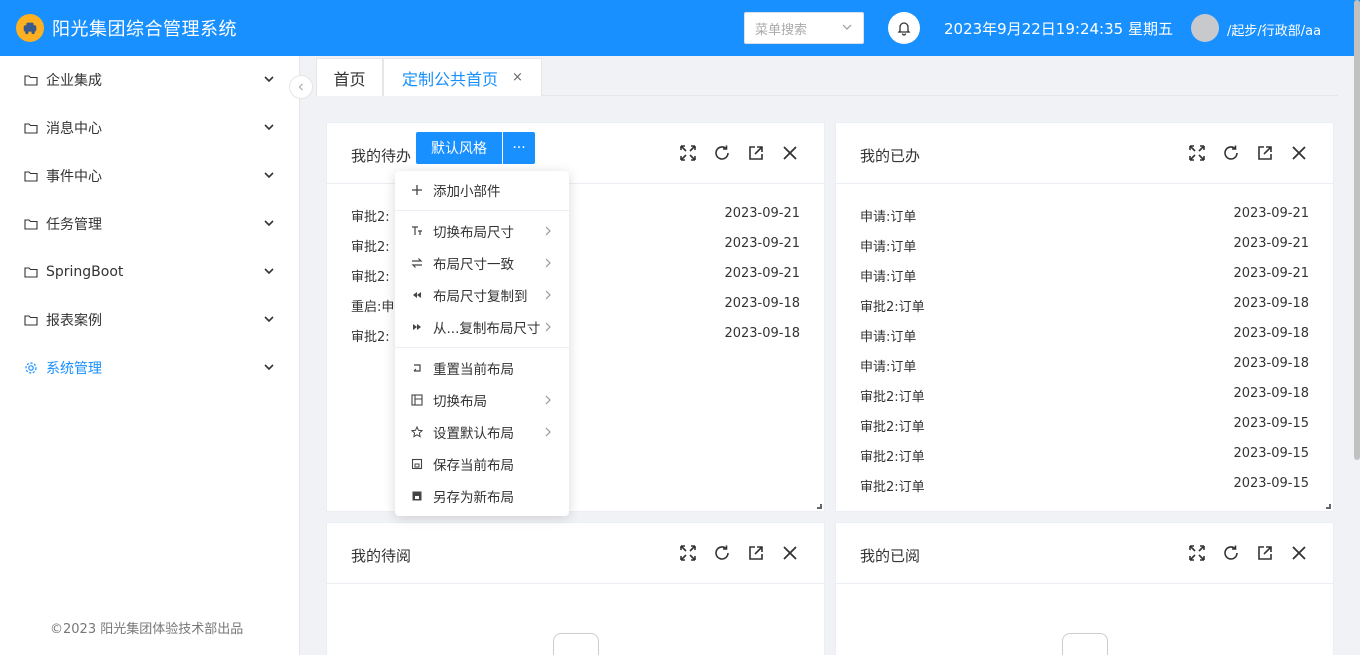 The height and width of the screenshot is (655, 1360). What do you see at coordinates (575, 588) in the screenshot?
I see `card-my-toread: 我的待阅` at bounding box center [575, 588].